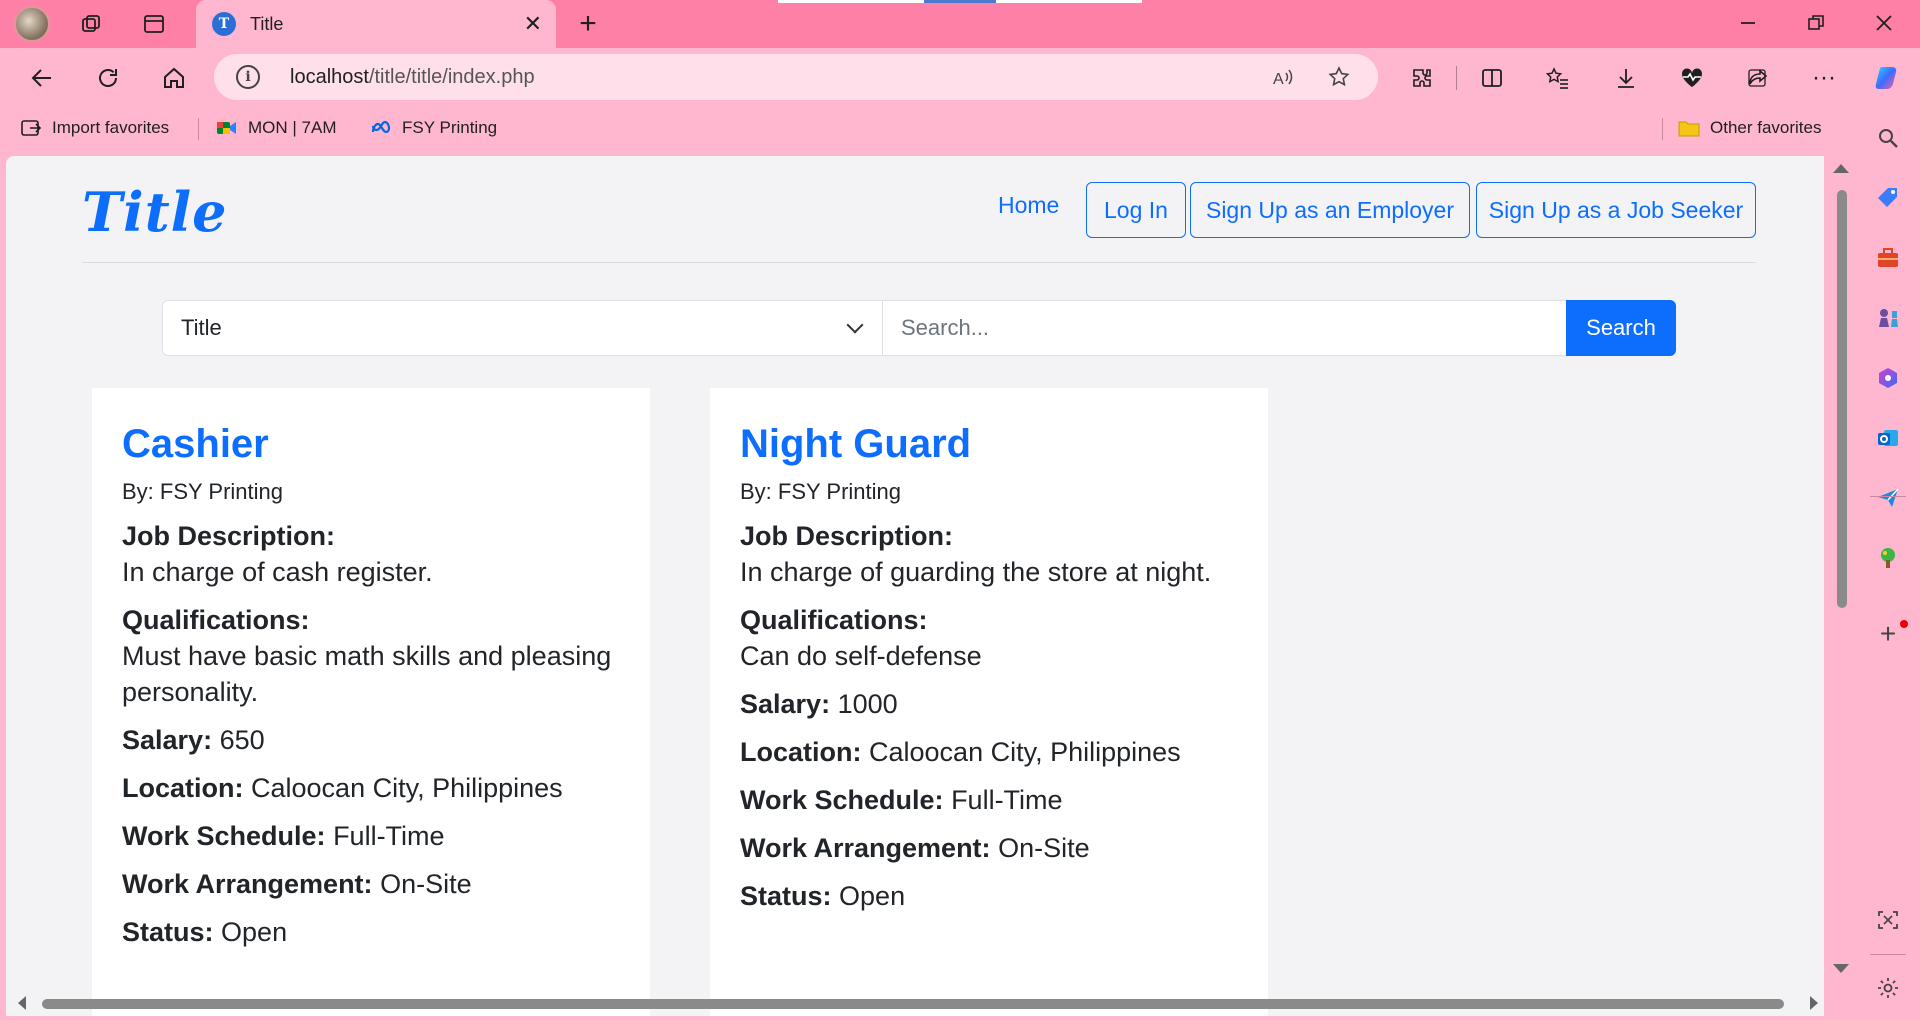  What do you see at coordinates (1339, 77) in the screenshot?
I see `favorite-star-icon` at bounding box center [1339, 77].